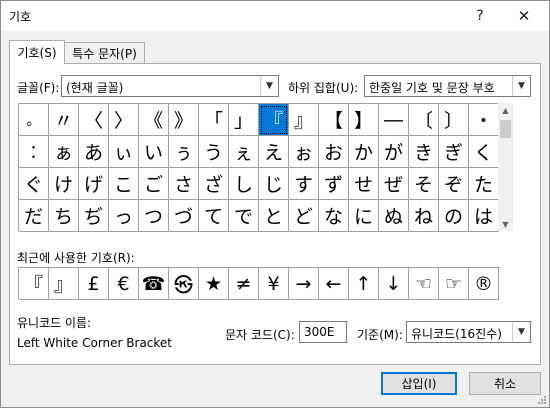 The image size is (550, 408). I want to click on symbol-cell: ―, so click(394, 120).